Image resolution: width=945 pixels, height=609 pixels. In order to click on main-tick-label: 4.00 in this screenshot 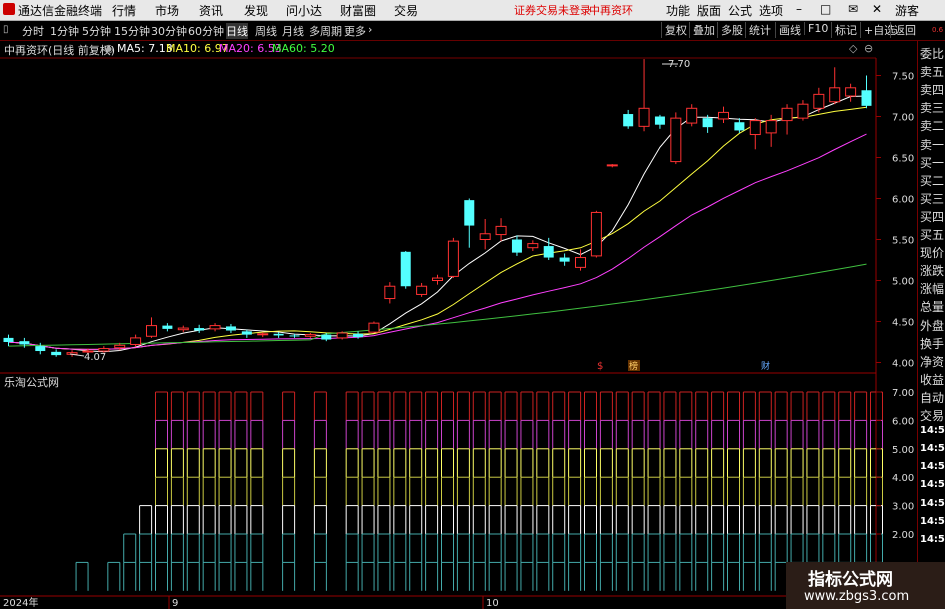, I will do `click(903, 364)`.